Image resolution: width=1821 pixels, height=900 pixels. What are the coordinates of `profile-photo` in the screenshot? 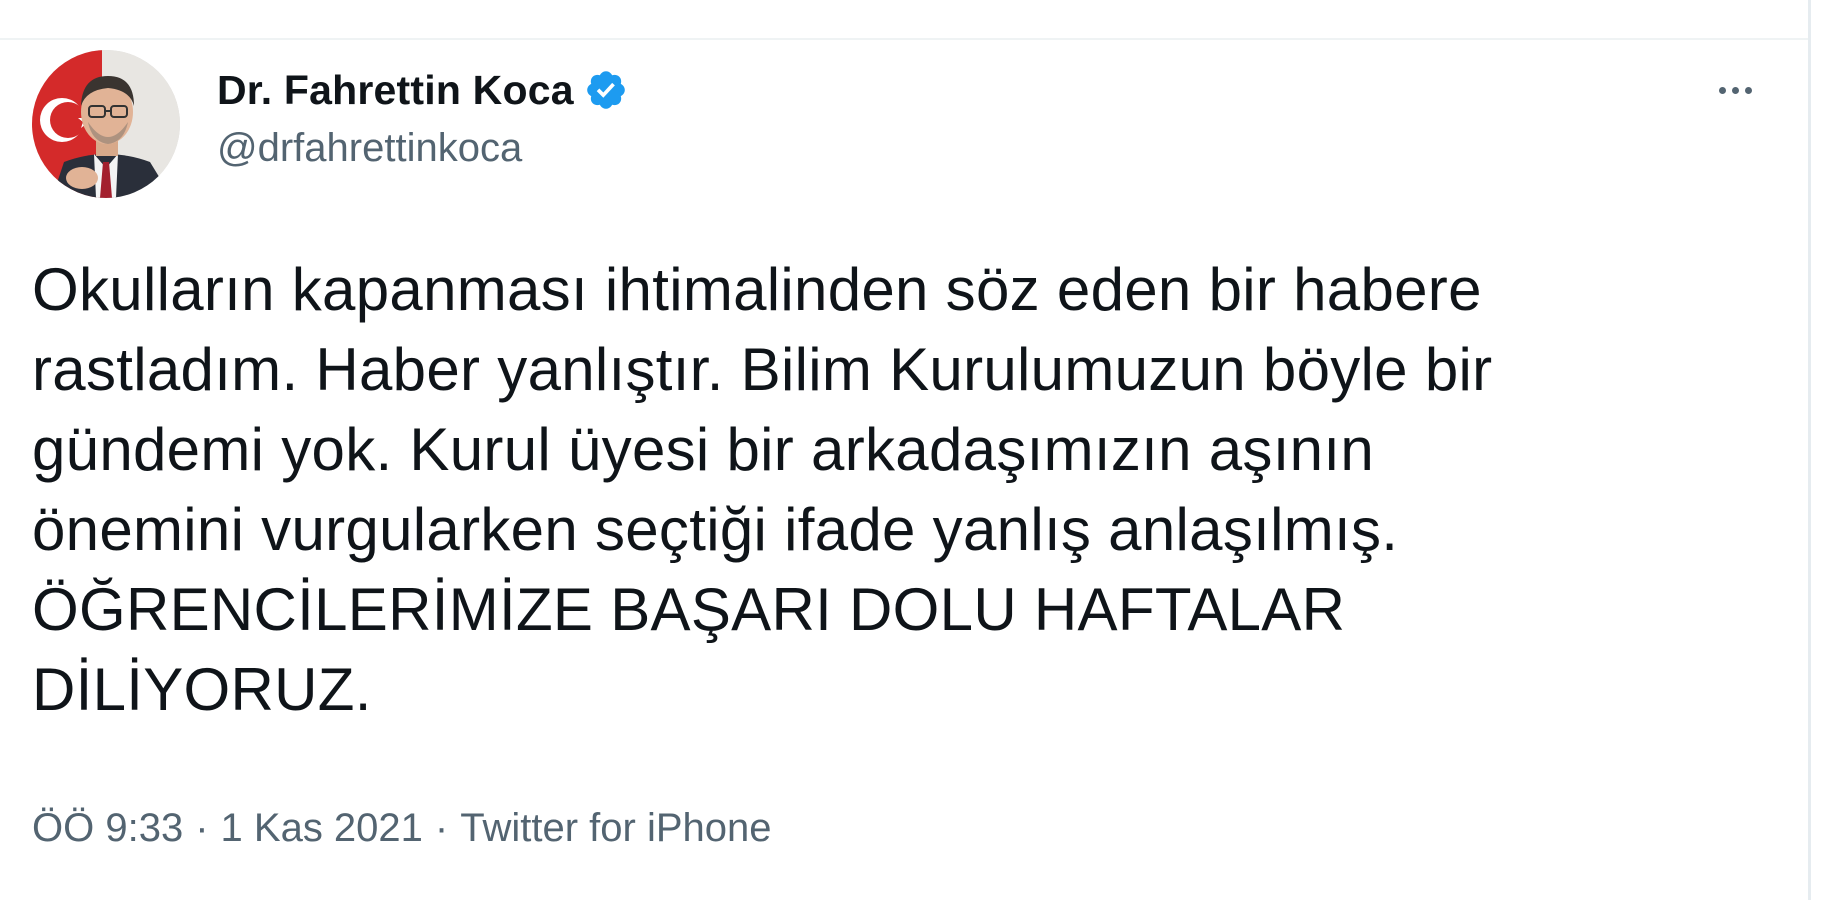 It's located at (106, 124).